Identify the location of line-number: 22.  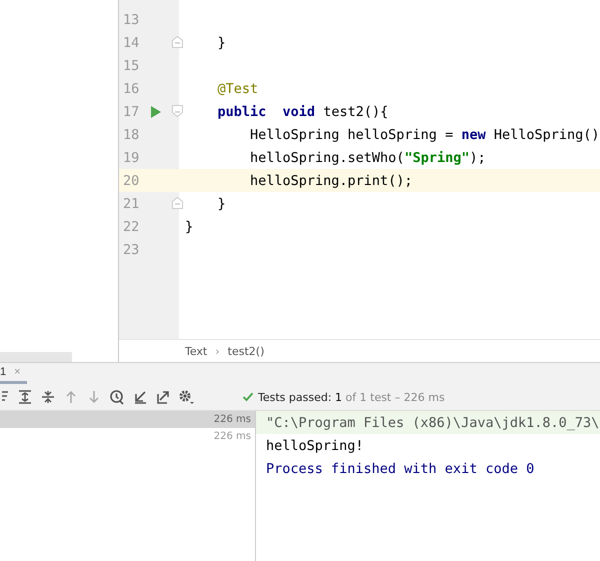
(131, 226).